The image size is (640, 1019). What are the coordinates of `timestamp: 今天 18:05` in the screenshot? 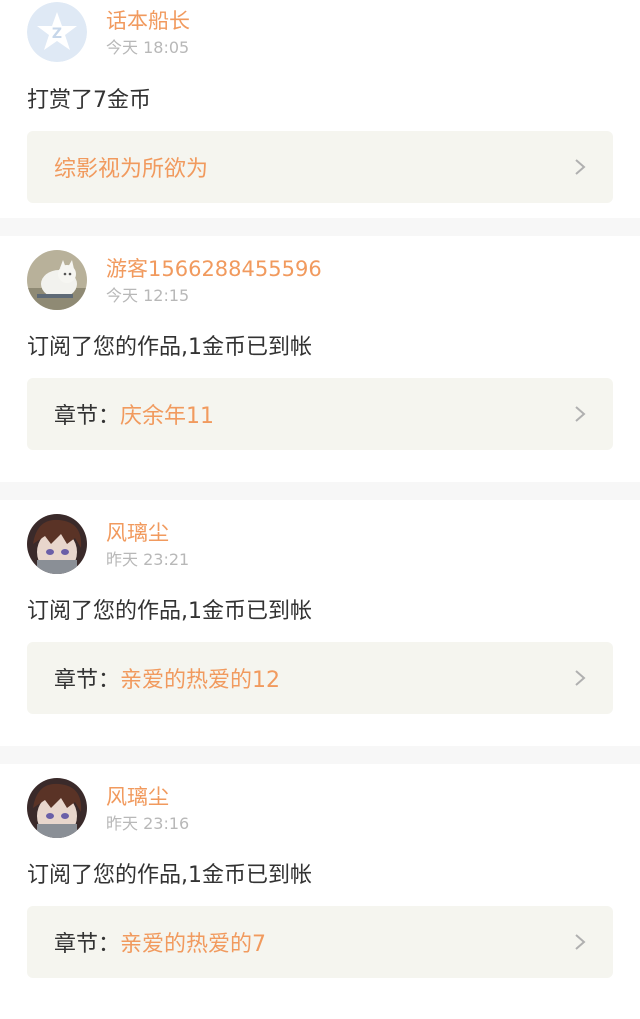 It's located at (148, 47).